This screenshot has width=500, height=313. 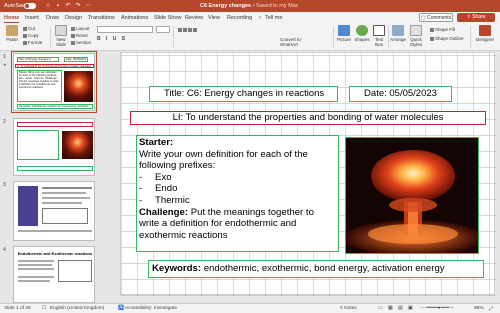 What do you see at coordinates (101, 18) in the screenshot?
I see `tab-transitions: Transitions` at bounding box center [101, 18].